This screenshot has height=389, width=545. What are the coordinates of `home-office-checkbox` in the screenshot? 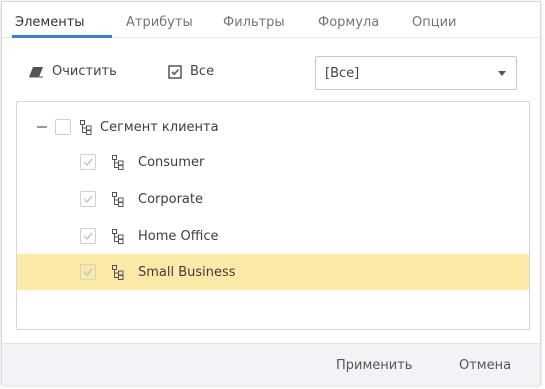 It's located at (88, 236).